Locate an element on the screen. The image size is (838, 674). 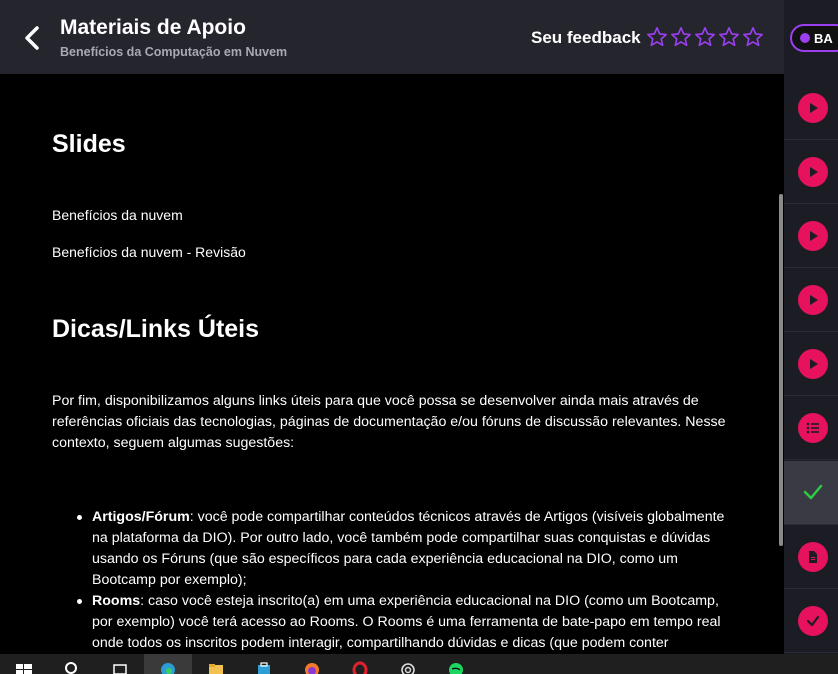
list-icon is located at coordinates (813, 428).